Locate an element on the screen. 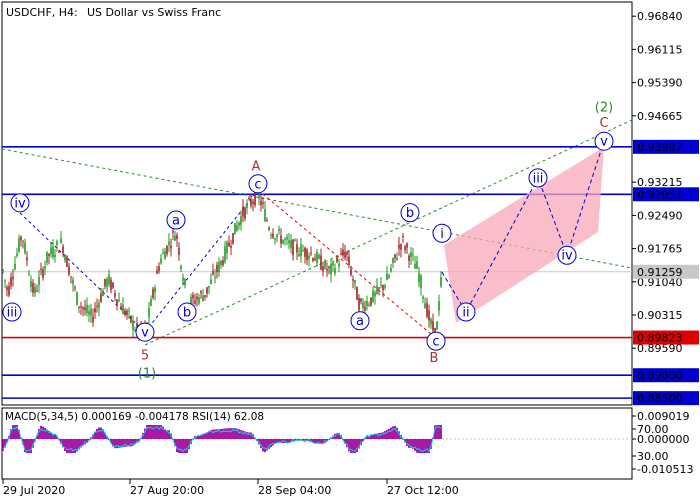 This screenshot has width=700, height=500. wave-label-text: i is located at coordinates (442, 234).